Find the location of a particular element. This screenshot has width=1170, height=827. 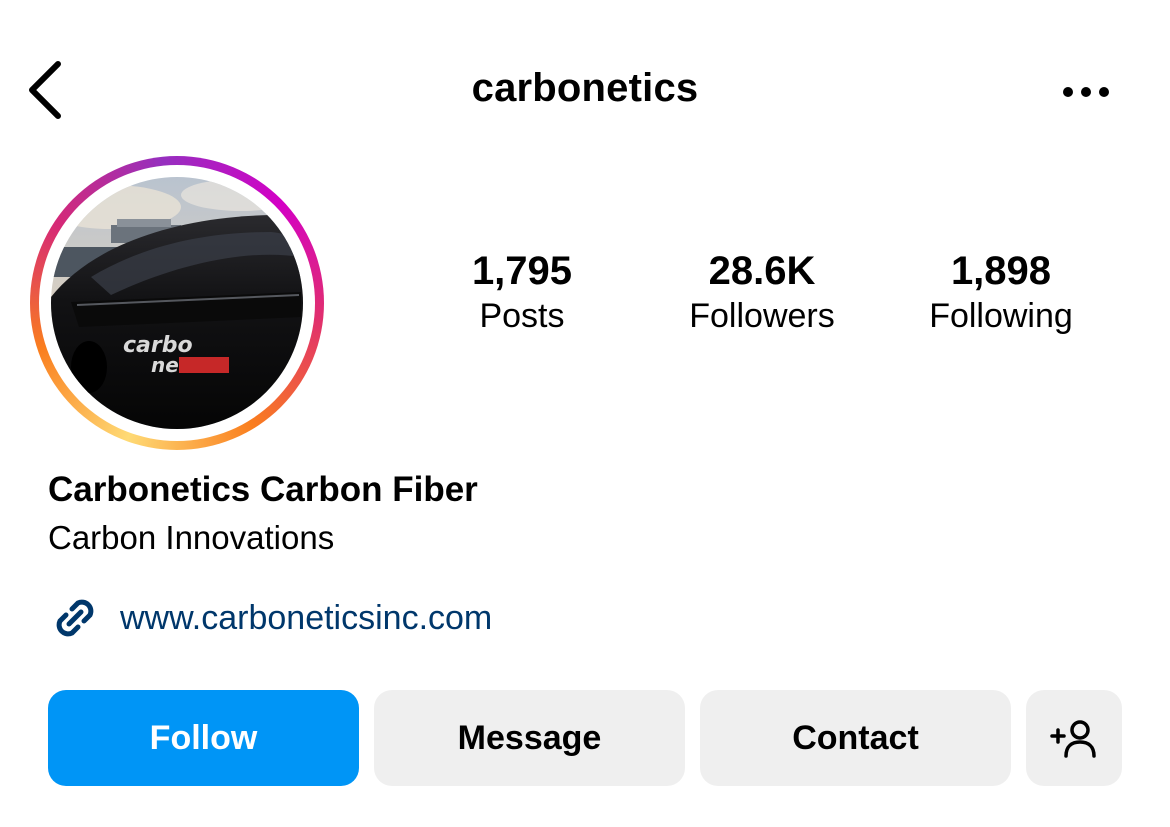

page-title: carbonetics is located at coordinates (585, 88).